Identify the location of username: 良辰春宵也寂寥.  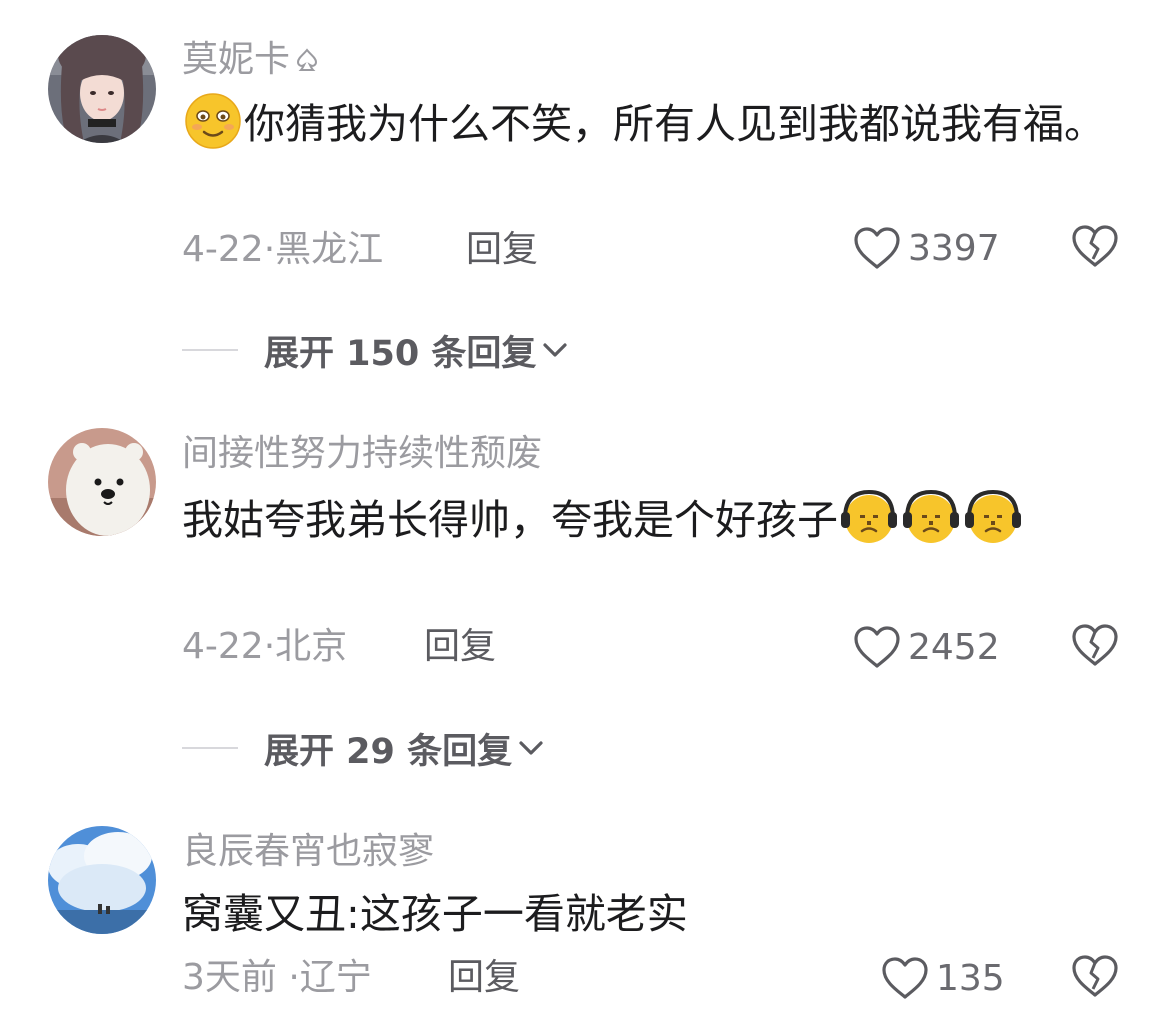
(308, 852).